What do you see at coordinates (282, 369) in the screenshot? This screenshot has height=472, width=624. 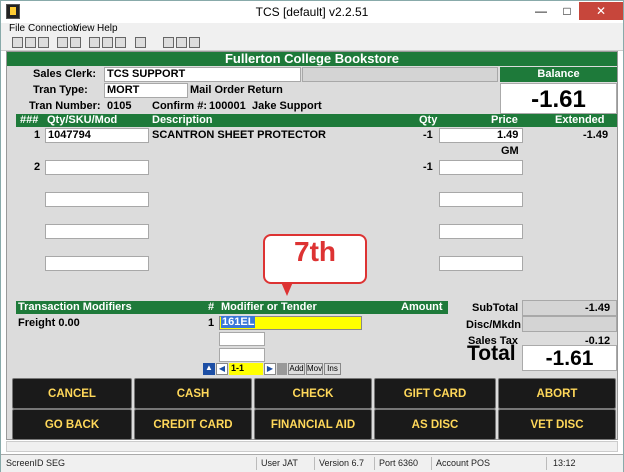 I see `last-icon` at bounding box center [282, 369].